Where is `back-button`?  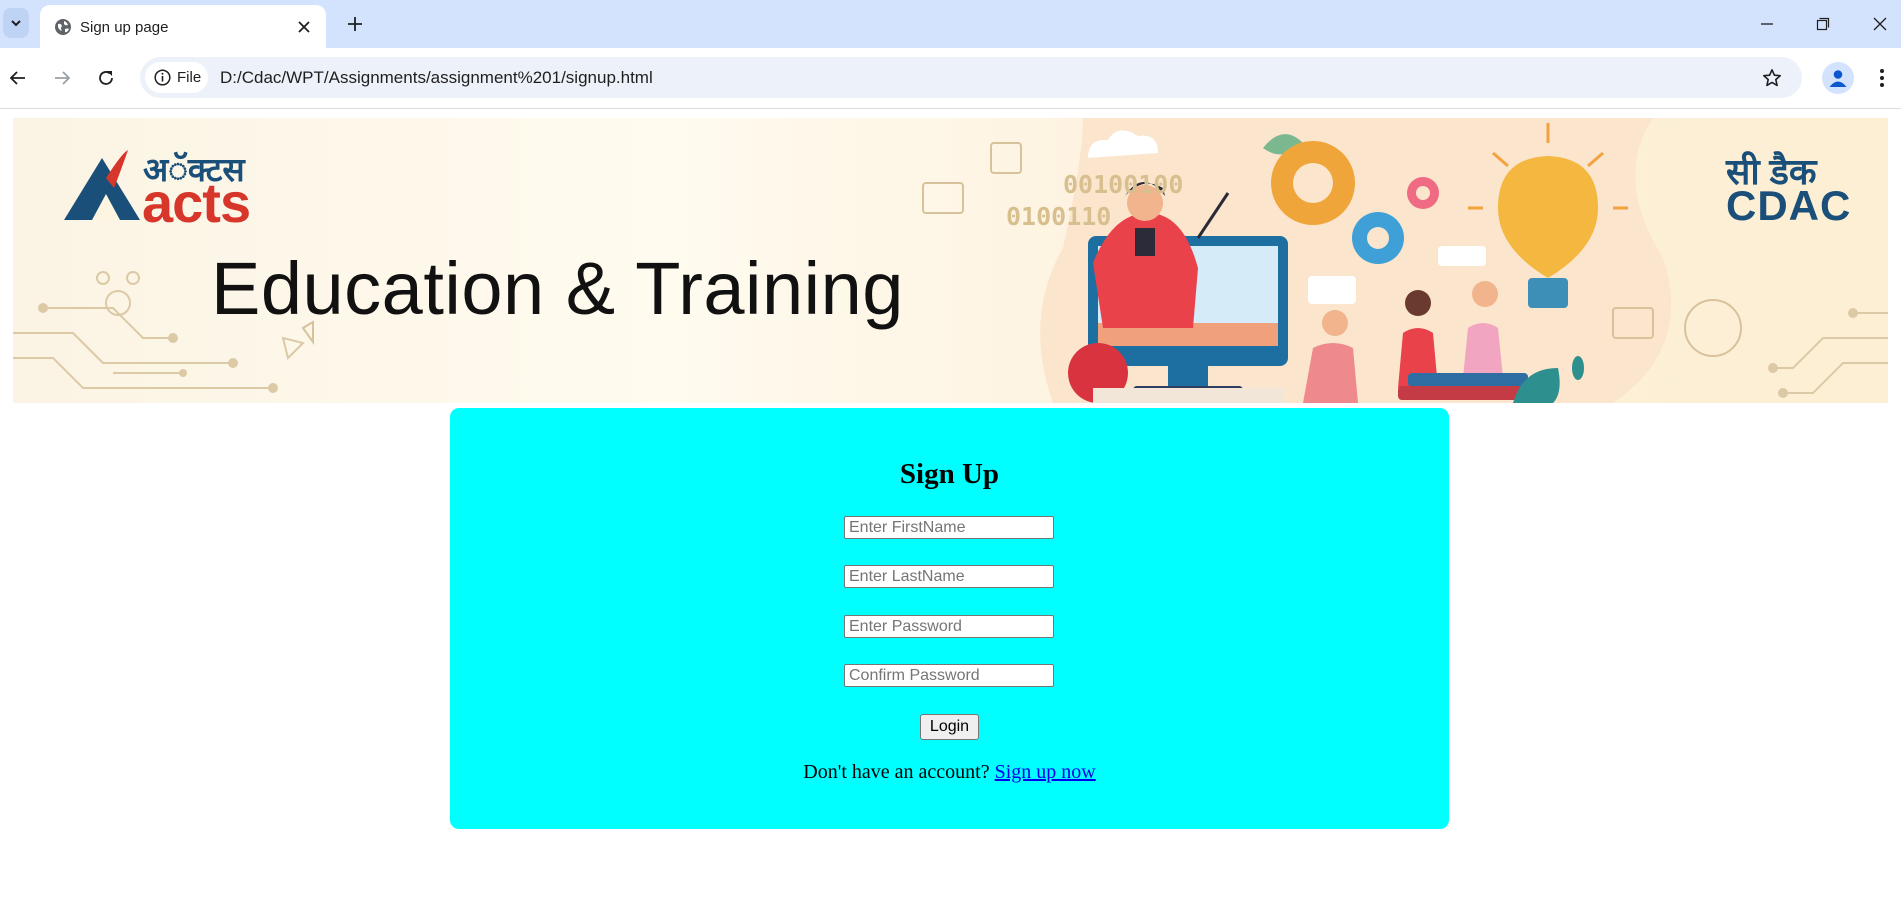
back-button is located at coordinates (18, 78).